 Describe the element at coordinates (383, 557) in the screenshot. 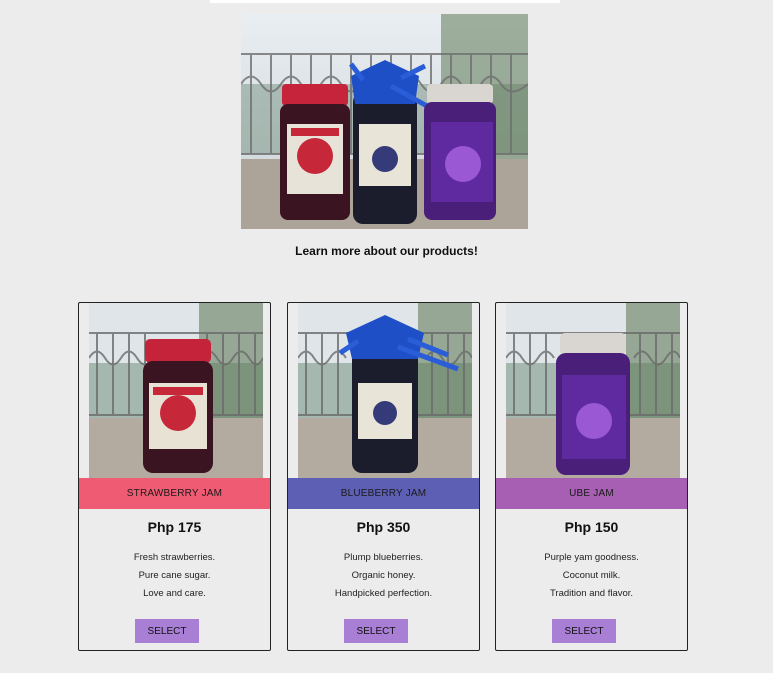

I see `description-line: Plump blueberries.` at that location.